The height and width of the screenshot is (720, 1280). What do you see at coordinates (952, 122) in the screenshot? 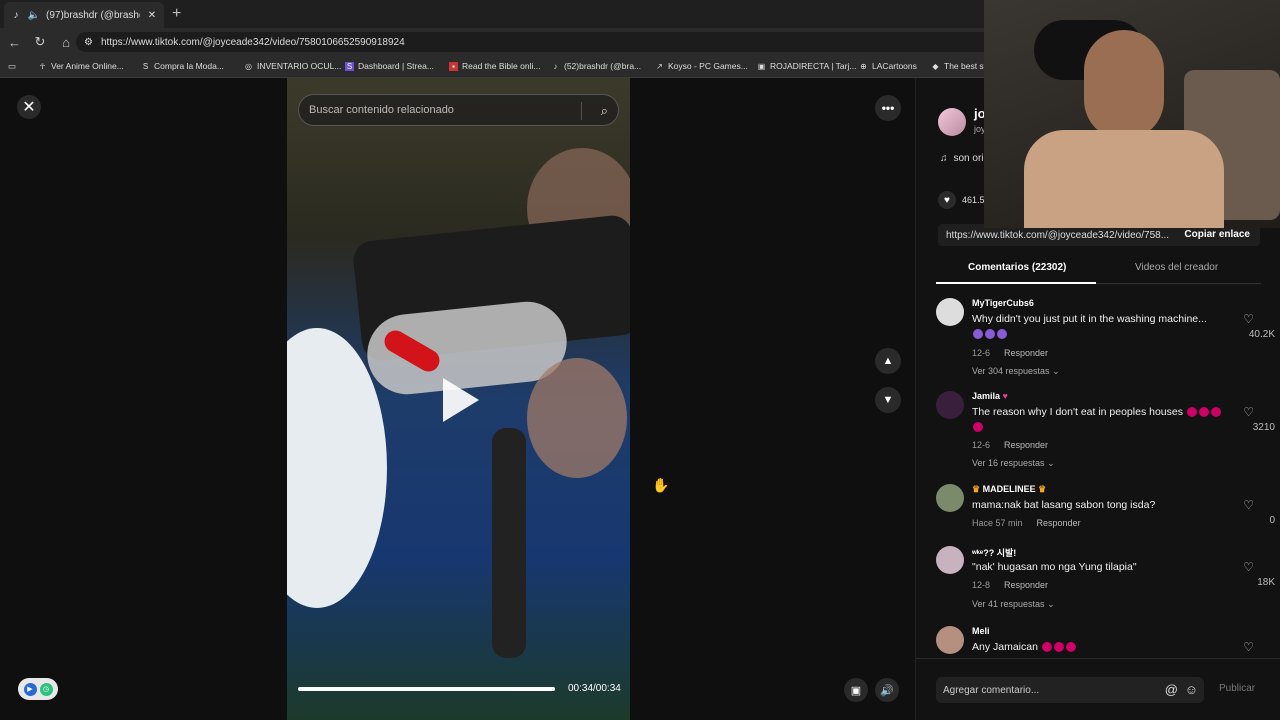
I see `author-avatar` at bounding box center [952, 122].